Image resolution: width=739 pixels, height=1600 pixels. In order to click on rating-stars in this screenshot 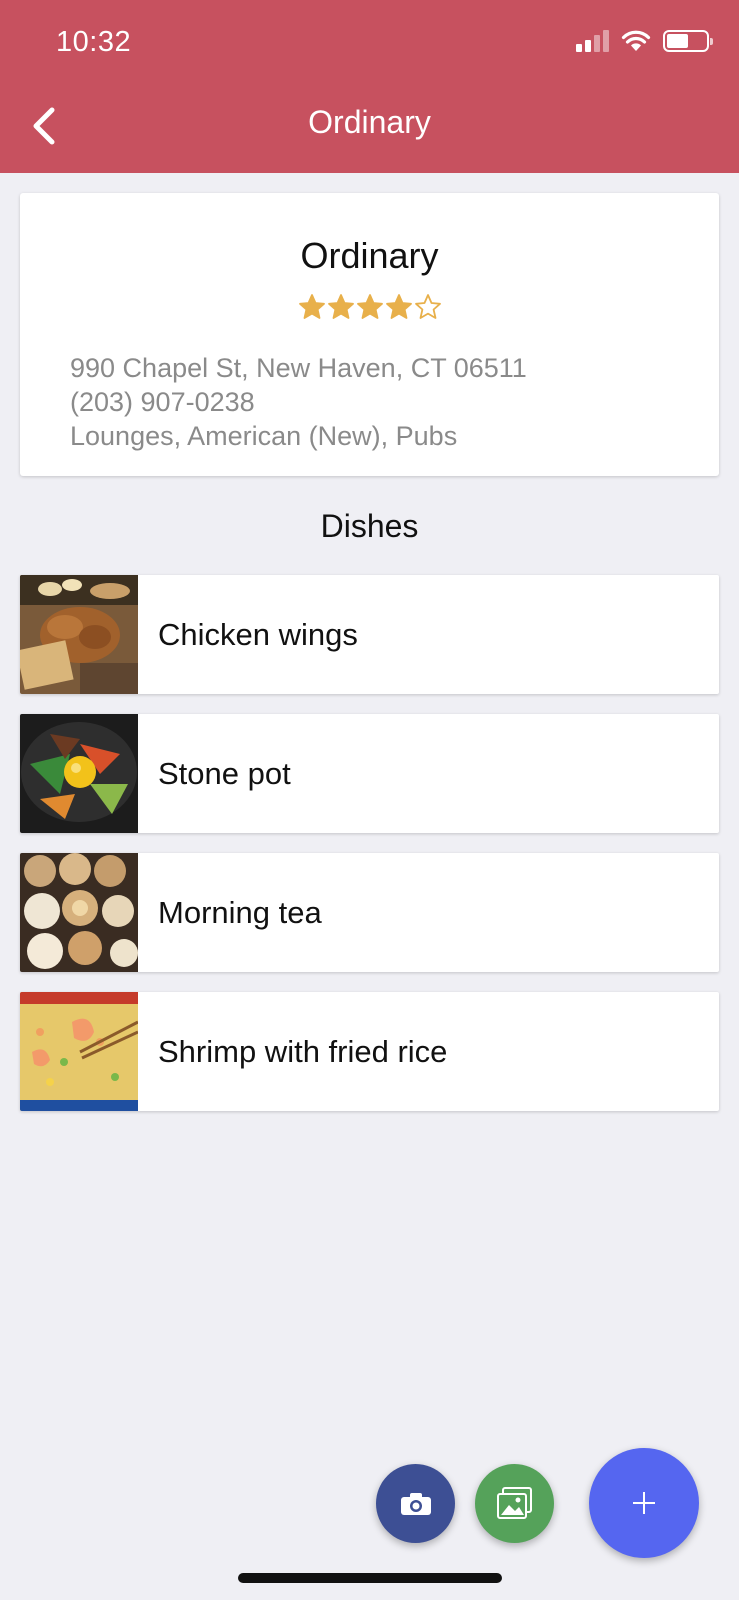, I will do `click(369, 307)`.